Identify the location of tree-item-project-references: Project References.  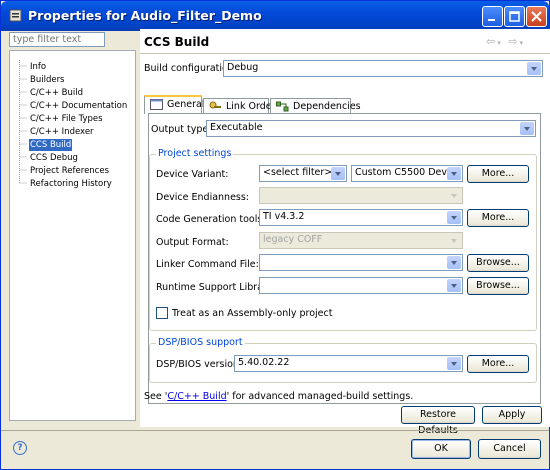
(69, 171).